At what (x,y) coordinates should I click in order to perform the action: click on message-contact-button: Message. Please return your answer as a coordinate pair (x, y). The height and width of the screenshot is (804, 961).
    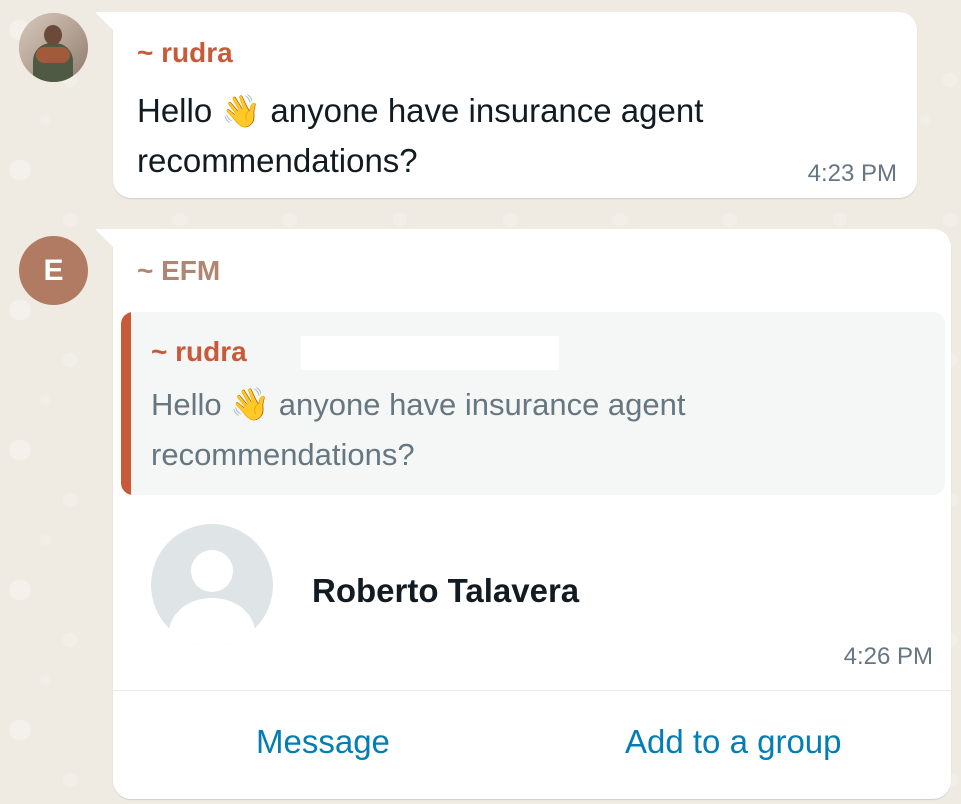
    Looking at the image, I should click on (323, 742).